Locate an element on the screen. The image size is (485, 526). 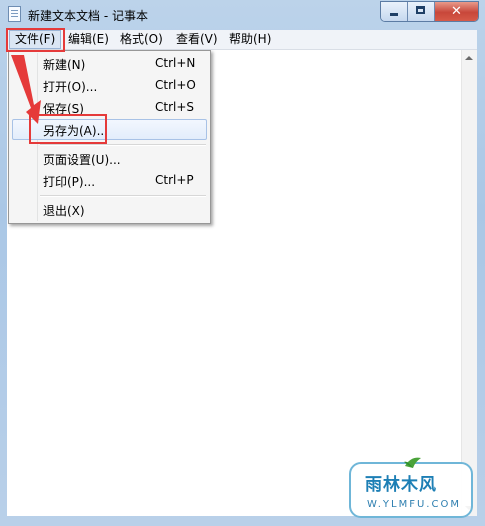
watermark-url: W.YLMFU.COM is located at coordinates (414, 504).